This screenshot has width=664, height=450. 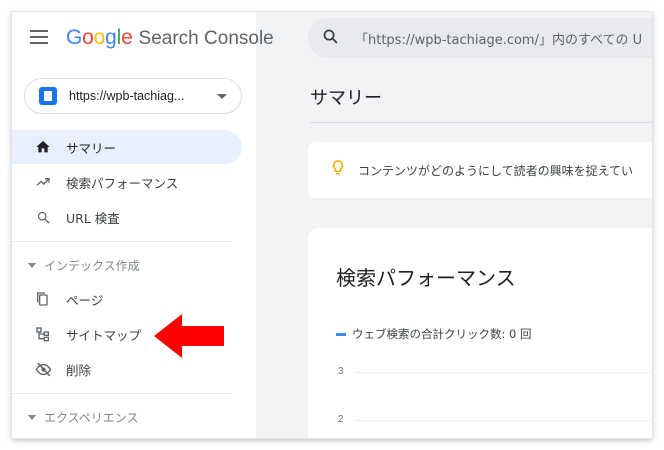 I want to click on menu-icon, so click(x=39, y=37).